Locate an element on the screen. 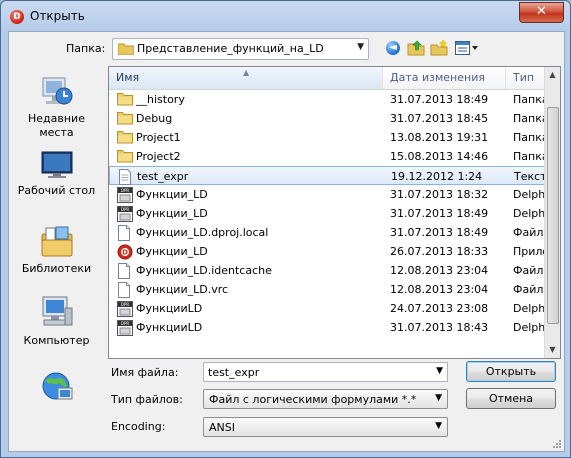 Image resolution: width=571 pixels, height=458 pixels. list-header: Имя ▲ Дата изменения Тип is located at coordinates (334, 78).